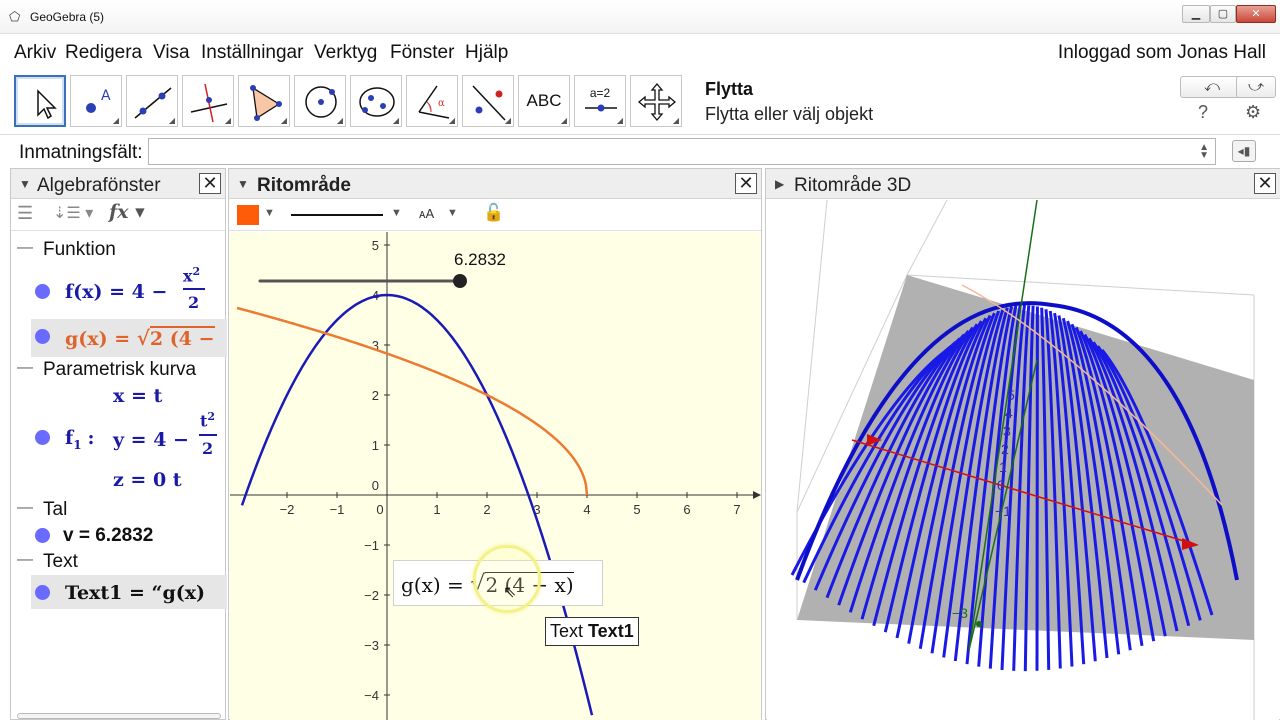  I want to click on visibility-toggle-g, so click(42, 336).